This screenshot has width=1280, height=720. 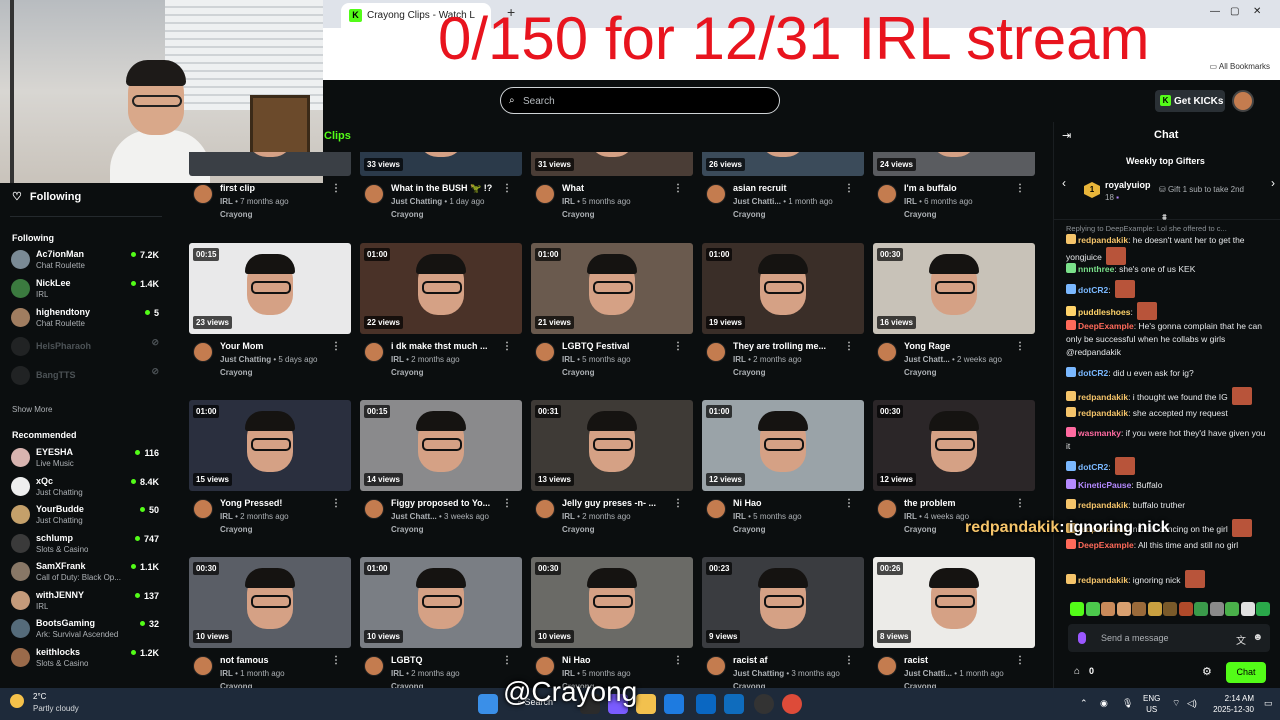 I want to click on show-more-link: Show More, so click(x=32, y=409).